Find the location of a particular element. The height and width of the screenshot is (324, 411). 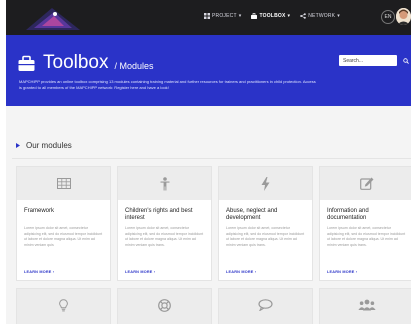

page-title: Toolbox is located at coordinates (76, 62).